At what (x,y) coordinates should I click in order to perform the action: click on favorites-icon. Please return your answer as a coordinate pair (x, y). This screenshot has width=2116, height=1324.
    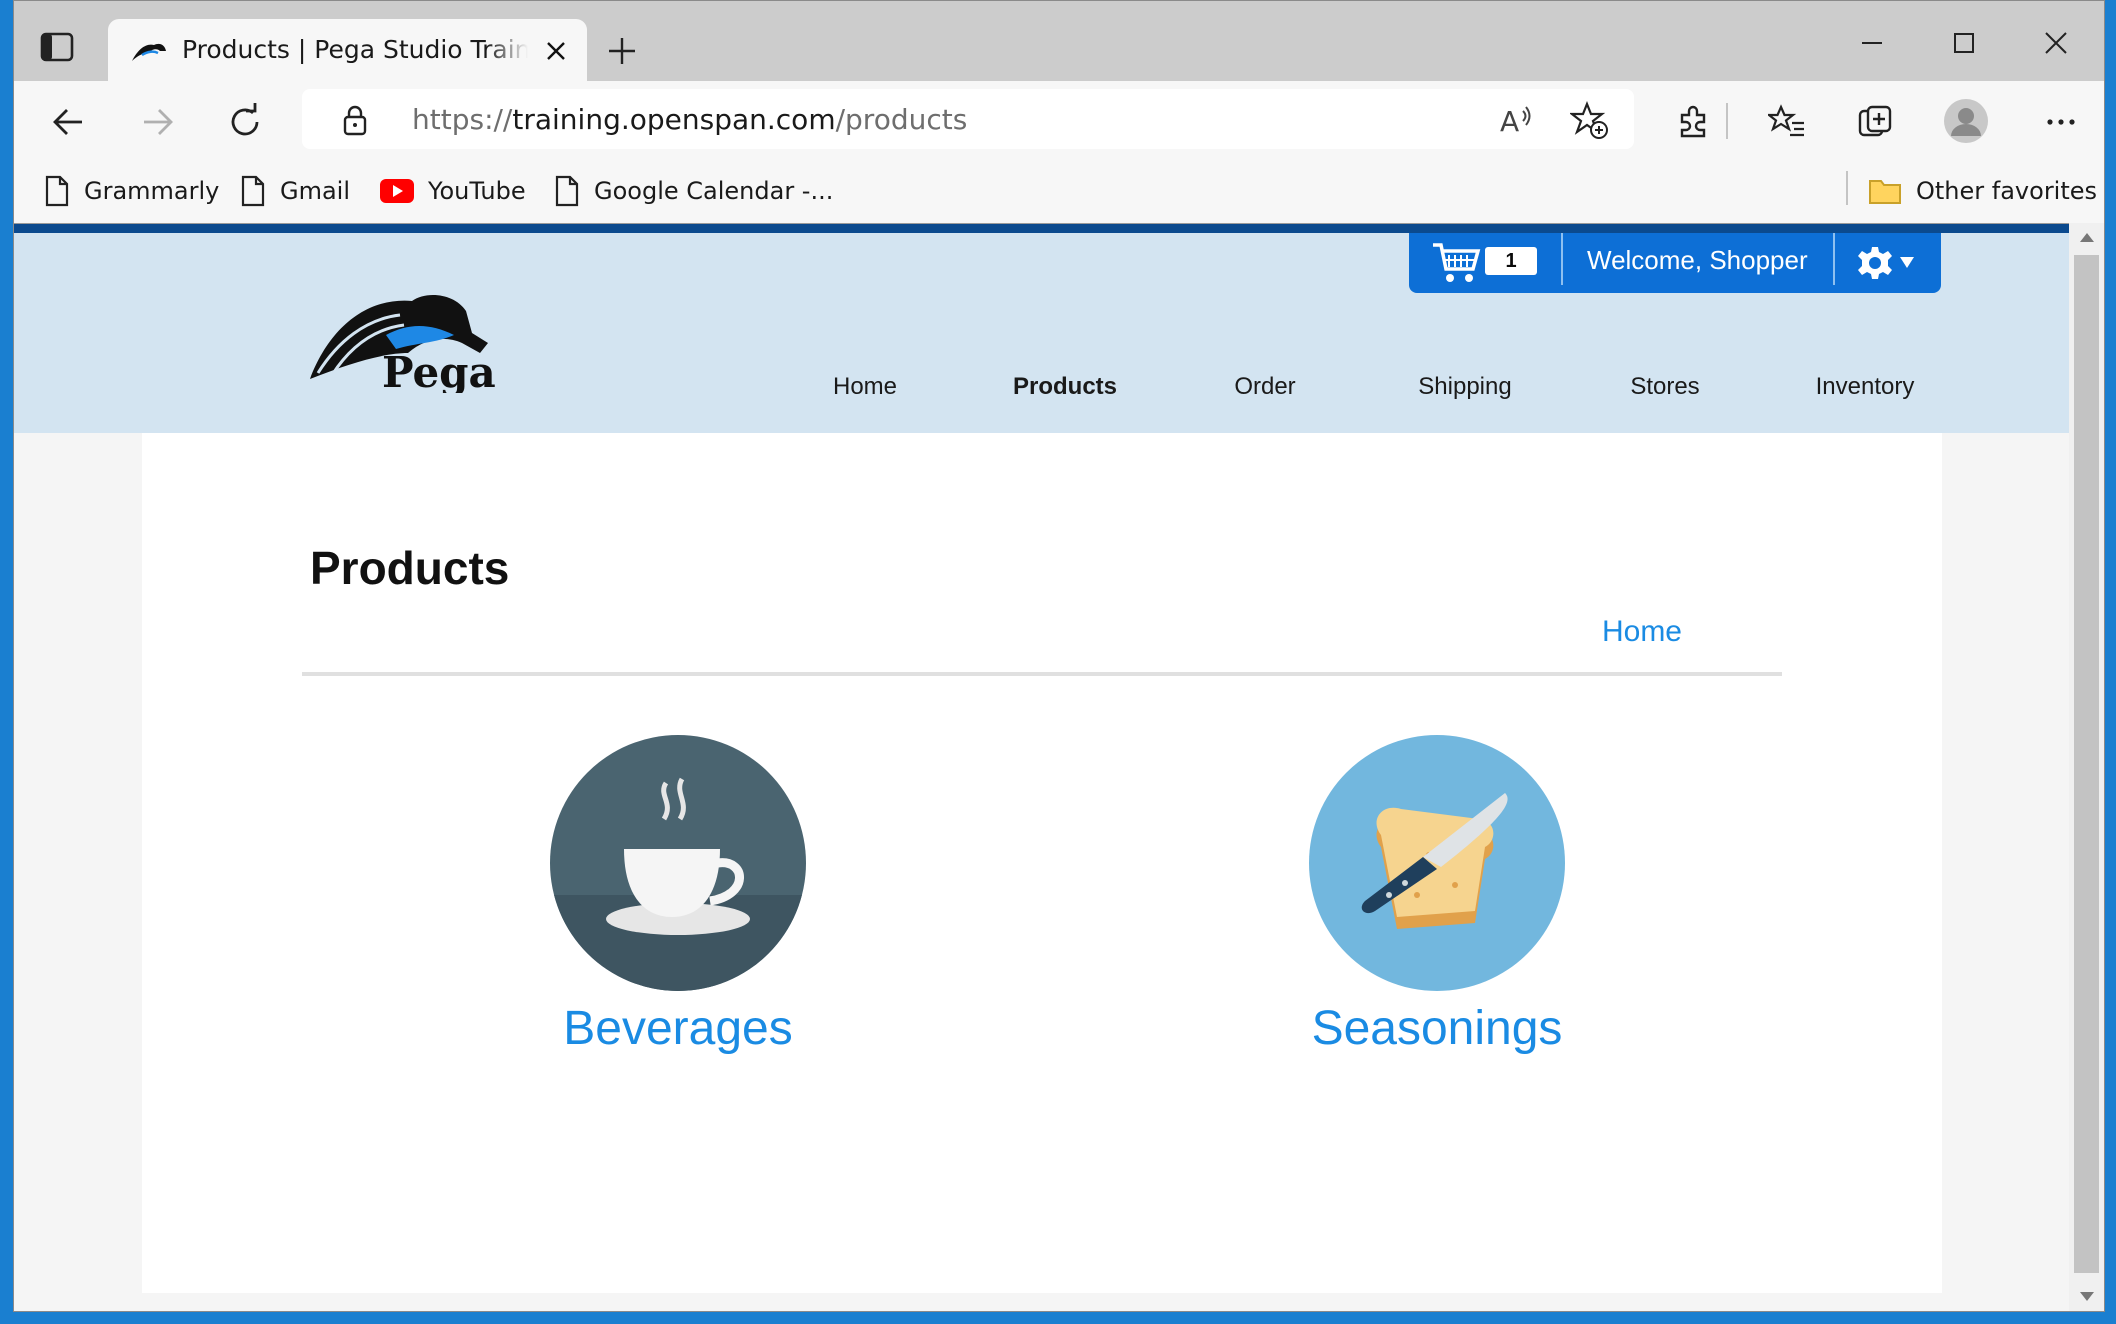
    Looking at the image, I should click on (1787, 122).